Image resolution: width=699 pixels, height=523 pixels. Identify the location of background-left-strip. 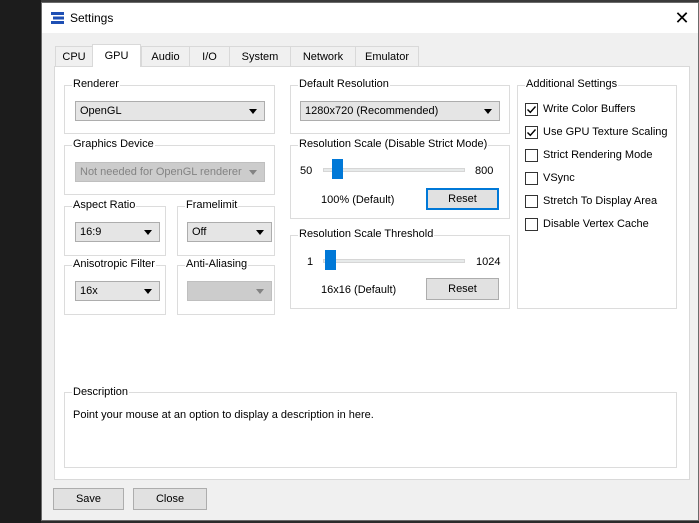
(20, 261).